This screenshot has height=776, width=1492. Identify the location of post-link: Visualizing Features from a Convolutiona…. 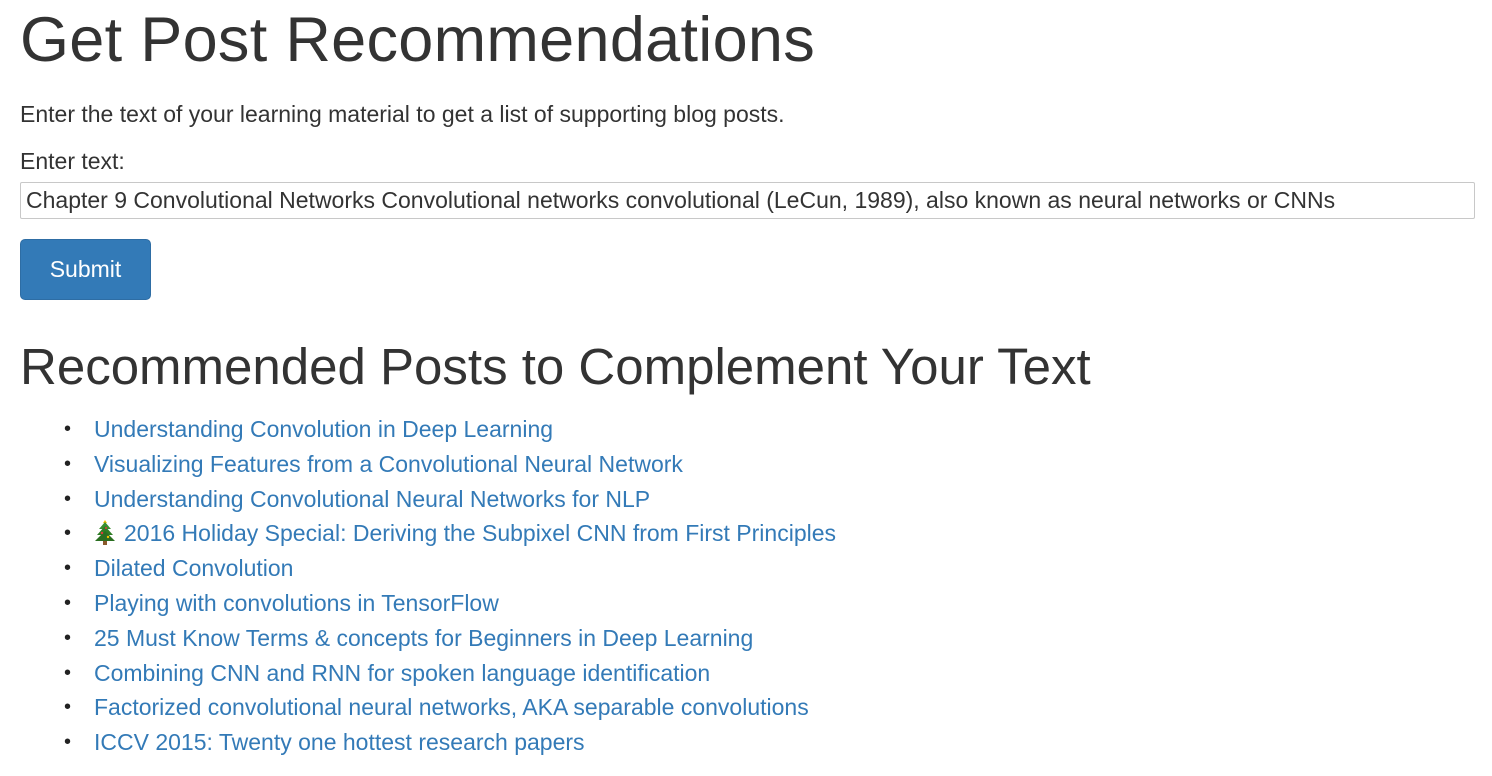
(388, 464).